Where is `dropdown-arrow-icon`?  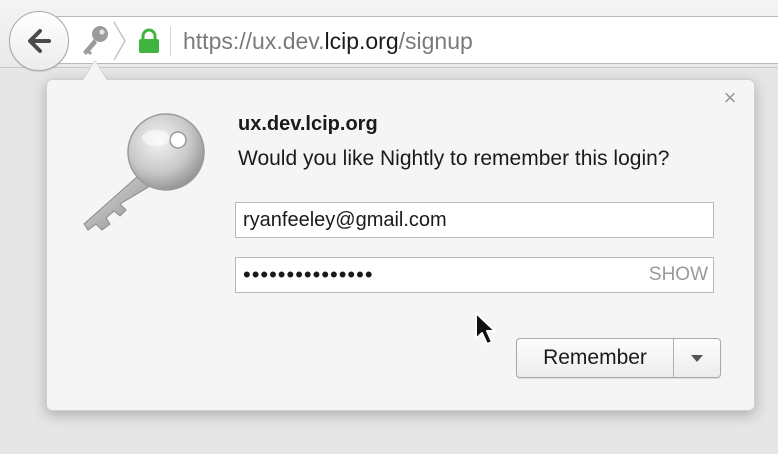 dropdown-arrow-icon is located at coordinates (697, 358).